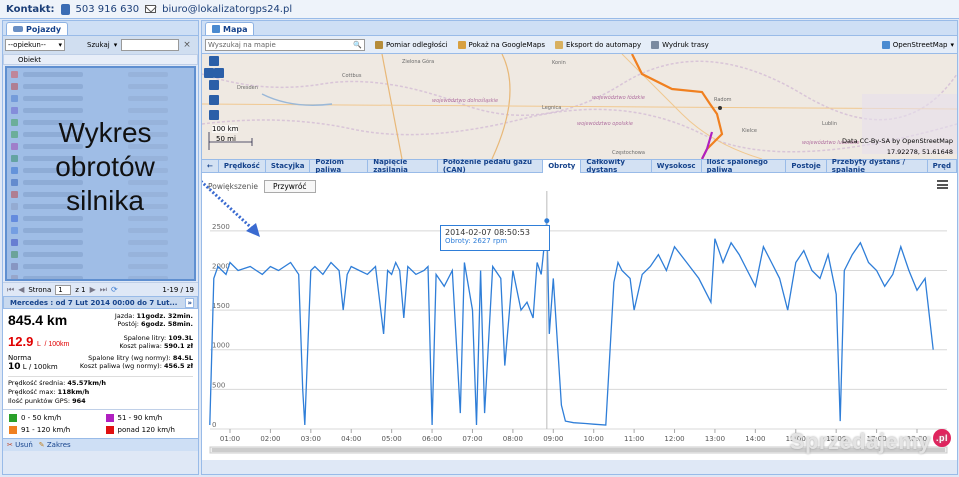  What do you see at coordinates (129, 358) in the screenshot?
I see `norm-fuel-label: Spalone litry (wg normy):` at bounding box center [129, 358].